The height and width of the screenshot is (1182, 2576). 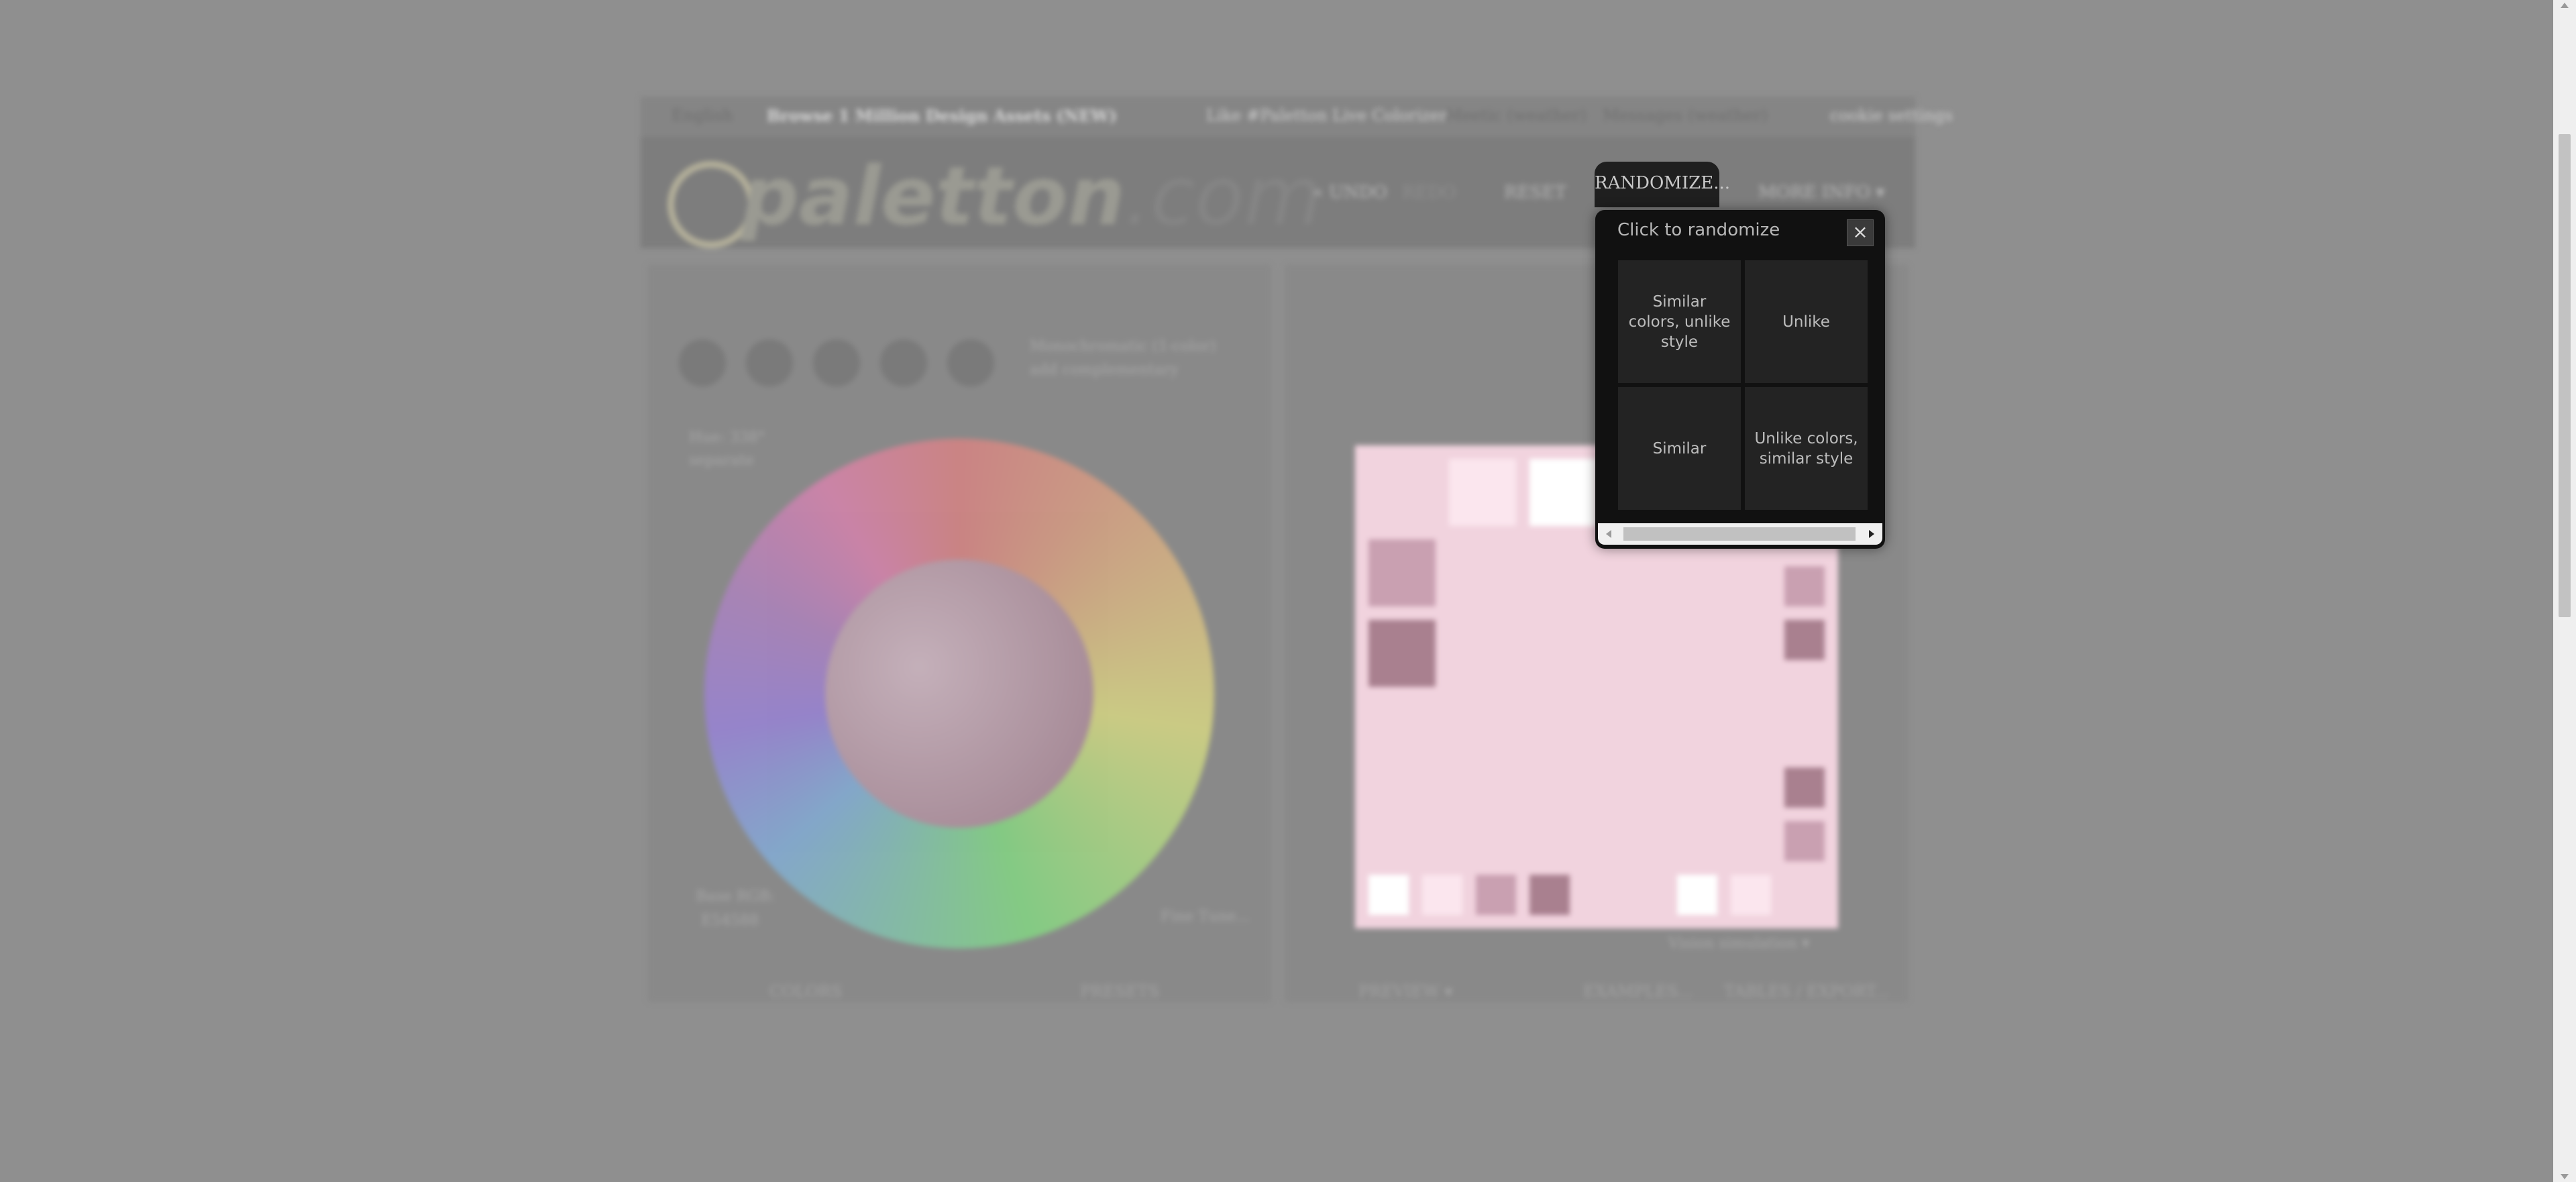 What do you see at coordinates (1516, 115) in the screenshot?
I see `status-1: Meetic (weather)` at bounding box center [1516, 115].